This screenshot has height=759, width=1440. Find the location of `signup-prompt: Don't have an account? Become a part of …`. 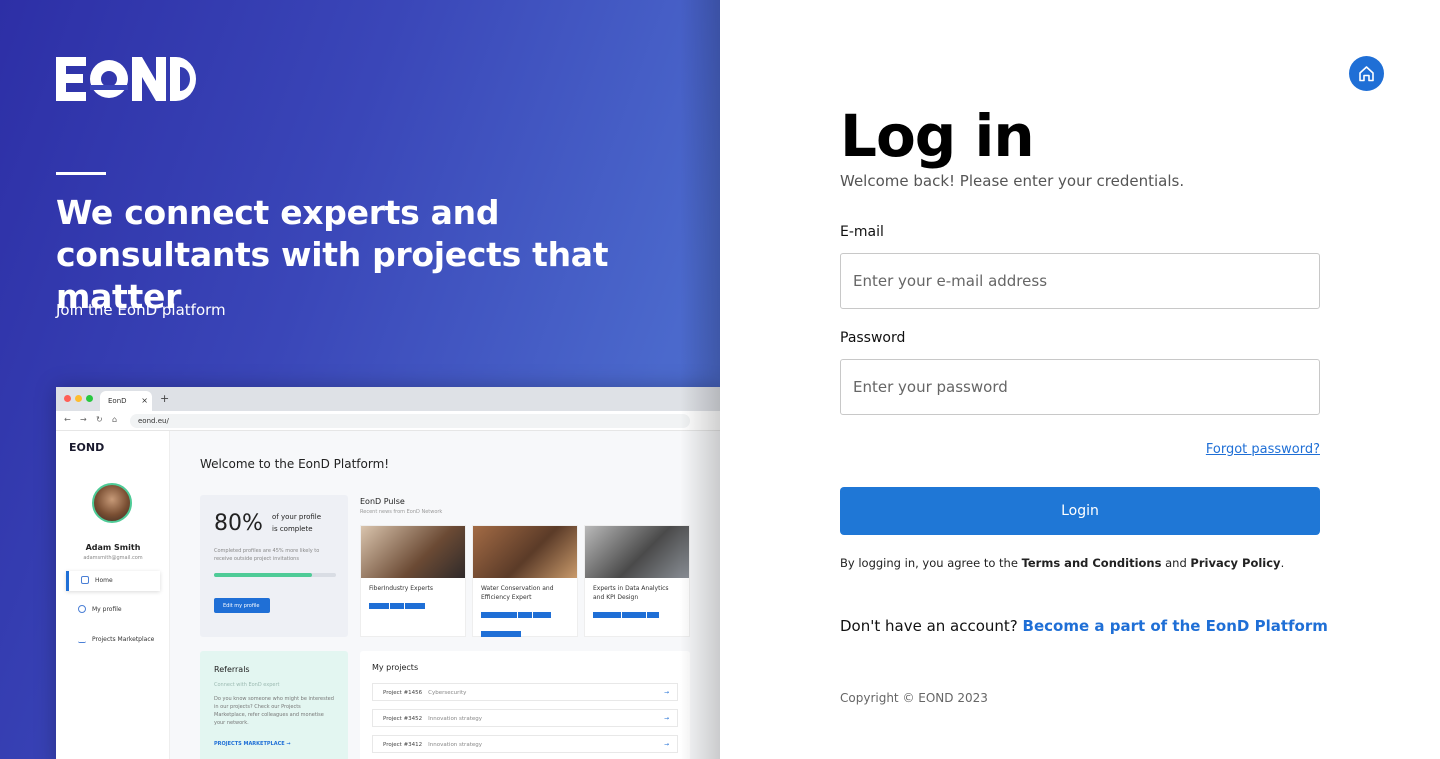

signup-prompt: Don't have an account? Become a part of … is located at coordinates (1084, 626).